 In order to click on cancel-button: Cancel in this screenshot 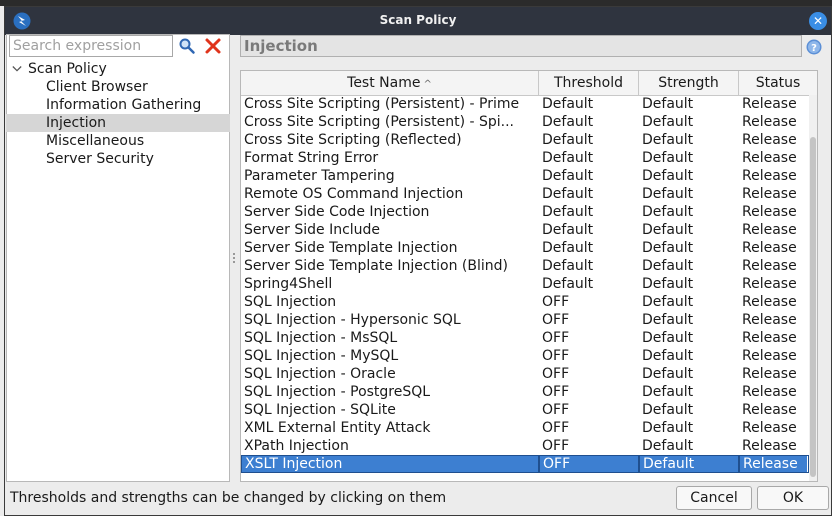, I will do `click(714, 498)`.